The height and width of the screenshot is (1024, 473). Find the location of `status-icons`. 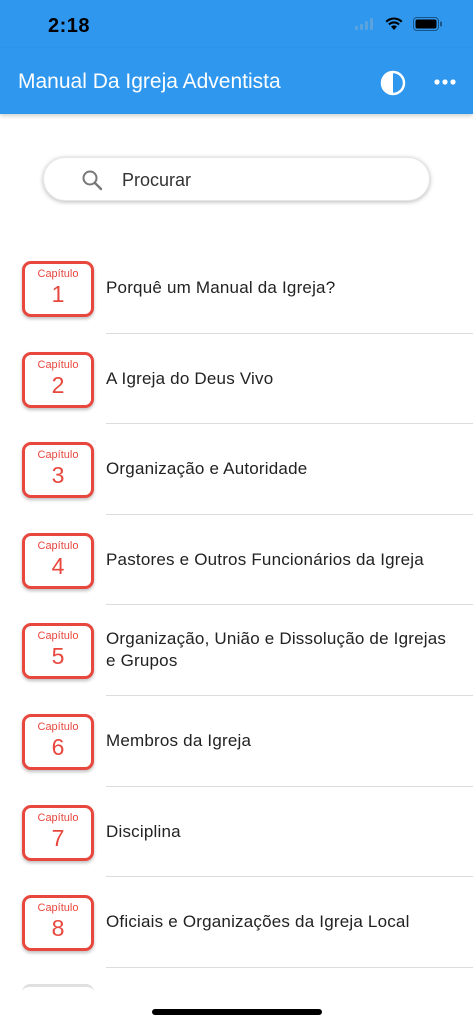

status-icons is located at coordinates (399, 24).